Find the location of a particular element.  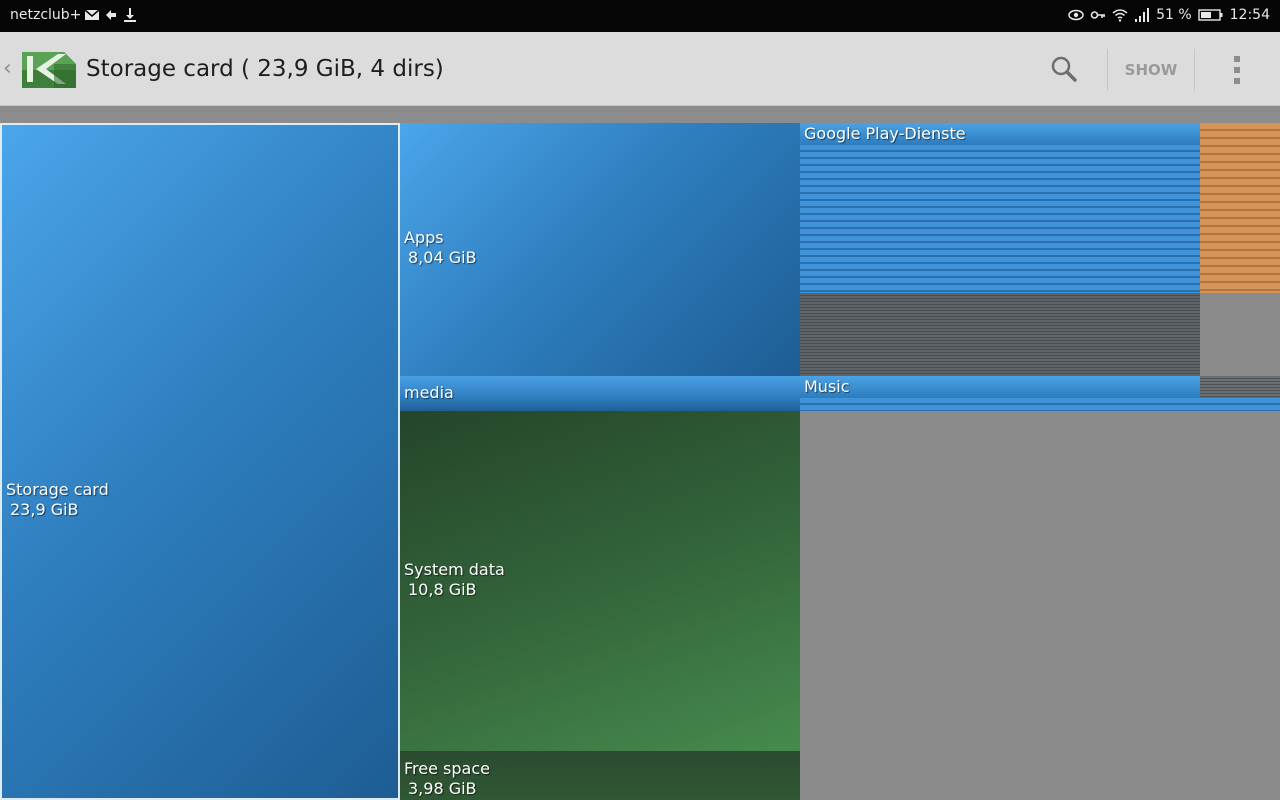

search-icon is located at coordinates (1064, 69).